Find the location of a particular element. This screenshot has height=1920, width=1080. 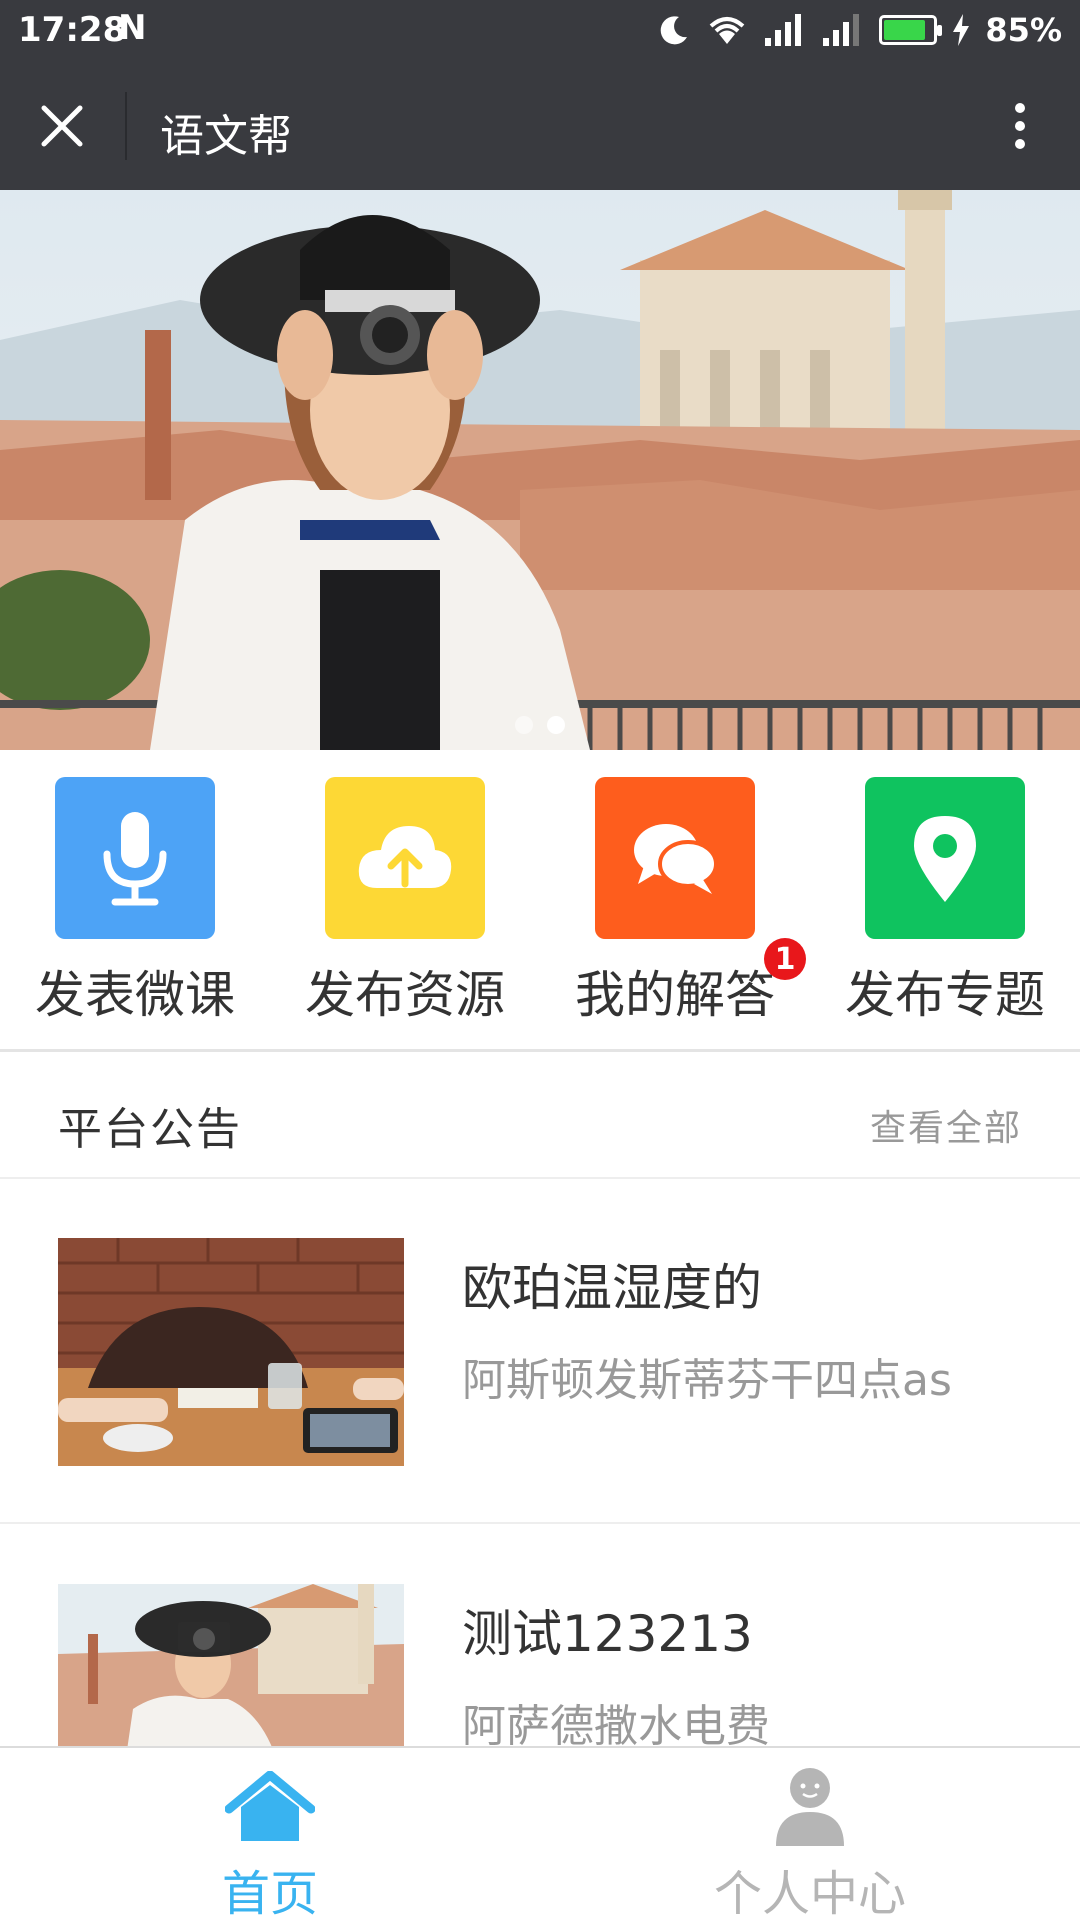

user-icon-wrap is located at coordinates (810, 1807).